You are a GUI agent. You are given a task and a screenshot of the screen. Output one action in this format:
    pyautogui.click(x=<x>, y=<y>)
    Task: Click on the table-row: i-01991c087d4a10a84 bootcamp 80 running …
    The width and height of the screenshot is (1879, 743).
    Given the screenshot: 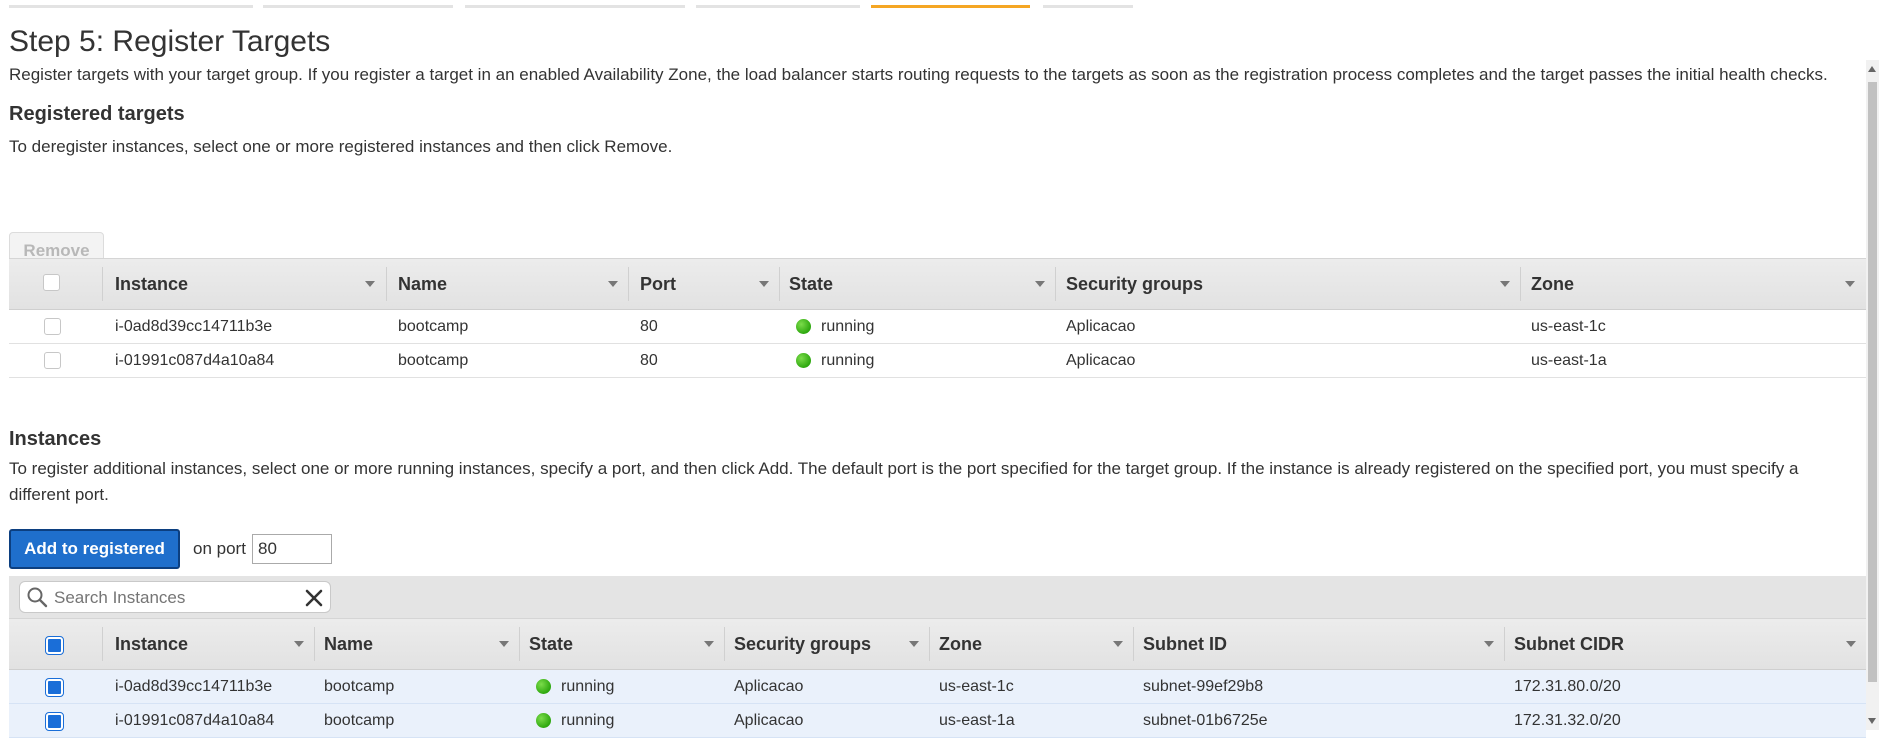 What is the action you would take?
    pyautogui.click(x=937, y=361)
    